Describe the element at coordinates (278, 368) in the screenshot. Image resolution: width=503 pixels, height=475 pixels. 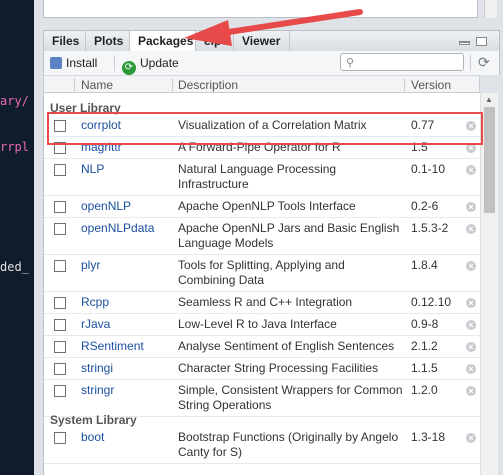
I see `package-description: Character String Processing Facilities` at that location.